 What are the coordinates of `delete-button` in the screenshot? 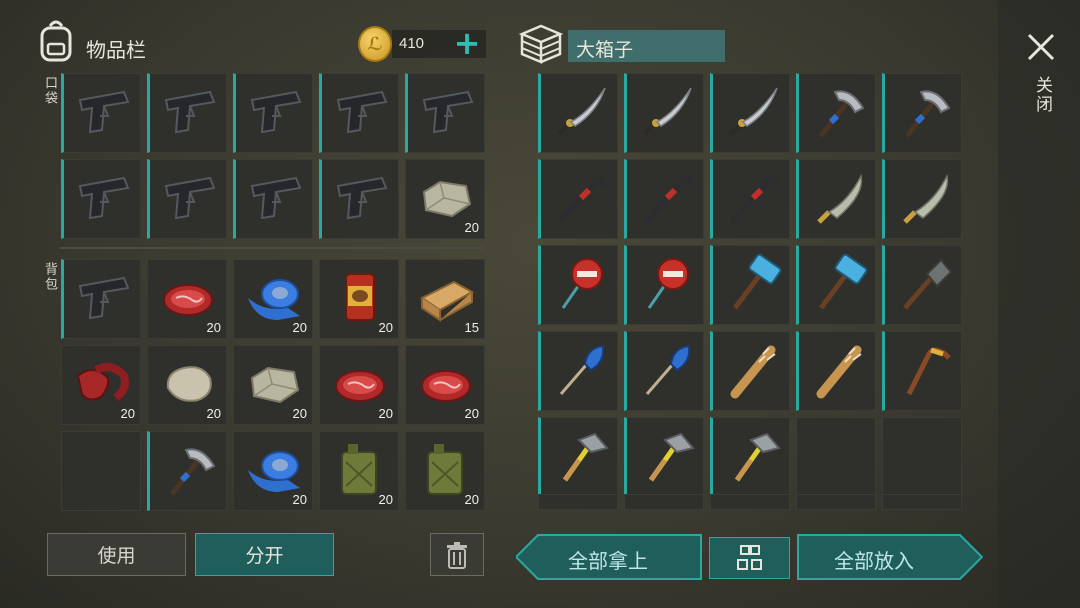 It's located at (457, 554).